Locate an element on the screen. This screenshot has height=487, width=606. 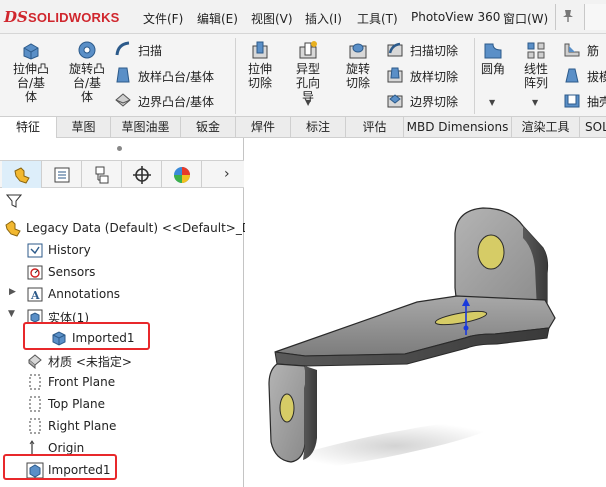
linear-pattern-button: 线性阵列 is located at coordinates (536, 65).